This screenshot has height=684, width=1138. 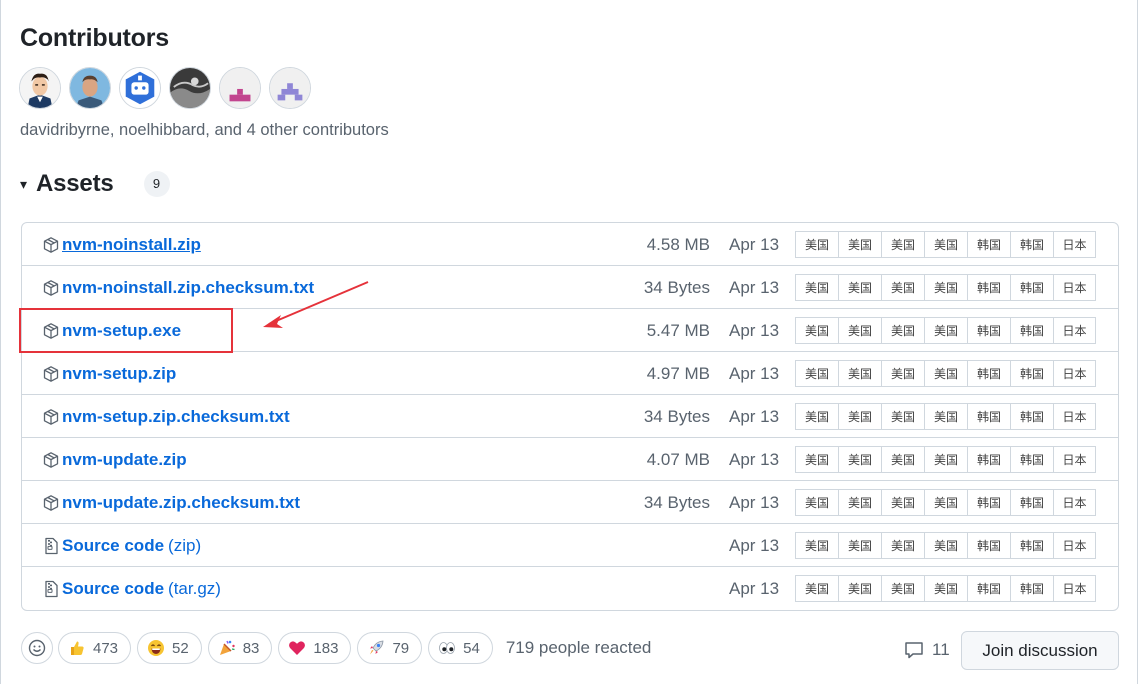 I want to click on asset-download-link: nvm-update.zip.checksum.txt, so click(x=181, y=503).